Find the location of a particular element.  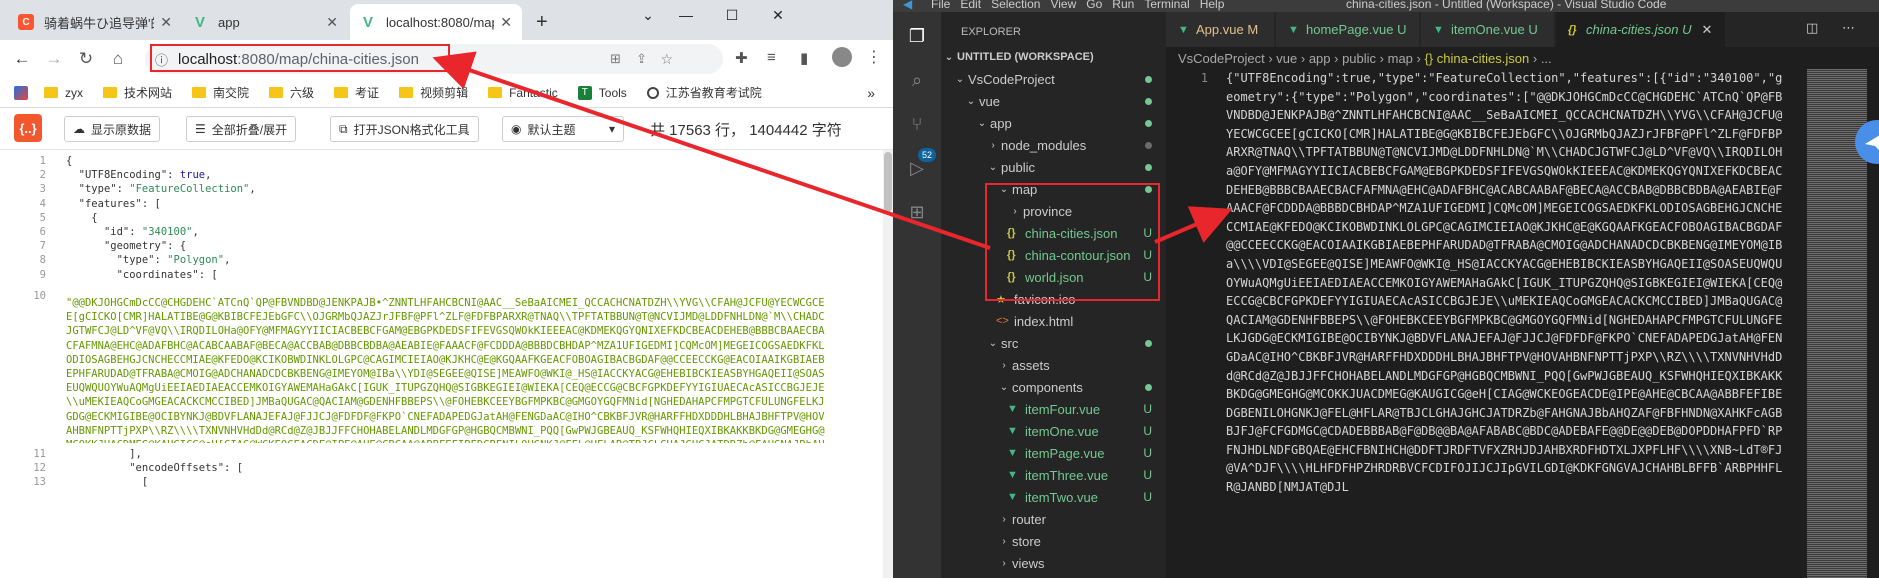

annotation-arrows is located at coordinates (832, 150).